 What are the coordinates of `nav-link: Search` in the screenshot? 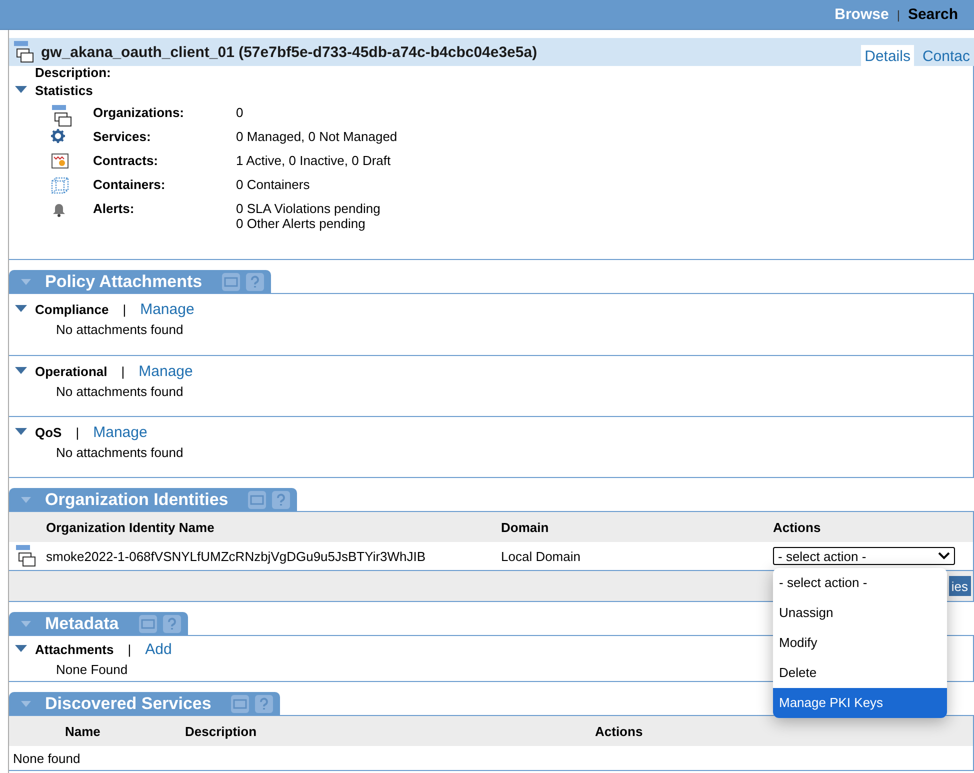 It's located at (933, 14).